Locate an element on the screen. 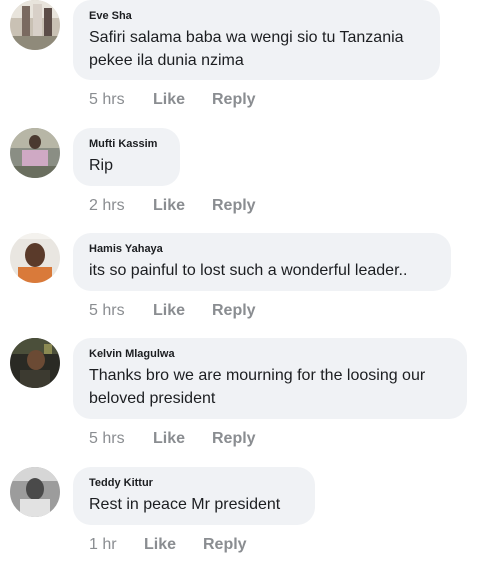 The image size is (480, 565). comment-actions: 2 hrs Like Reply is located at coordinates (189, 206).